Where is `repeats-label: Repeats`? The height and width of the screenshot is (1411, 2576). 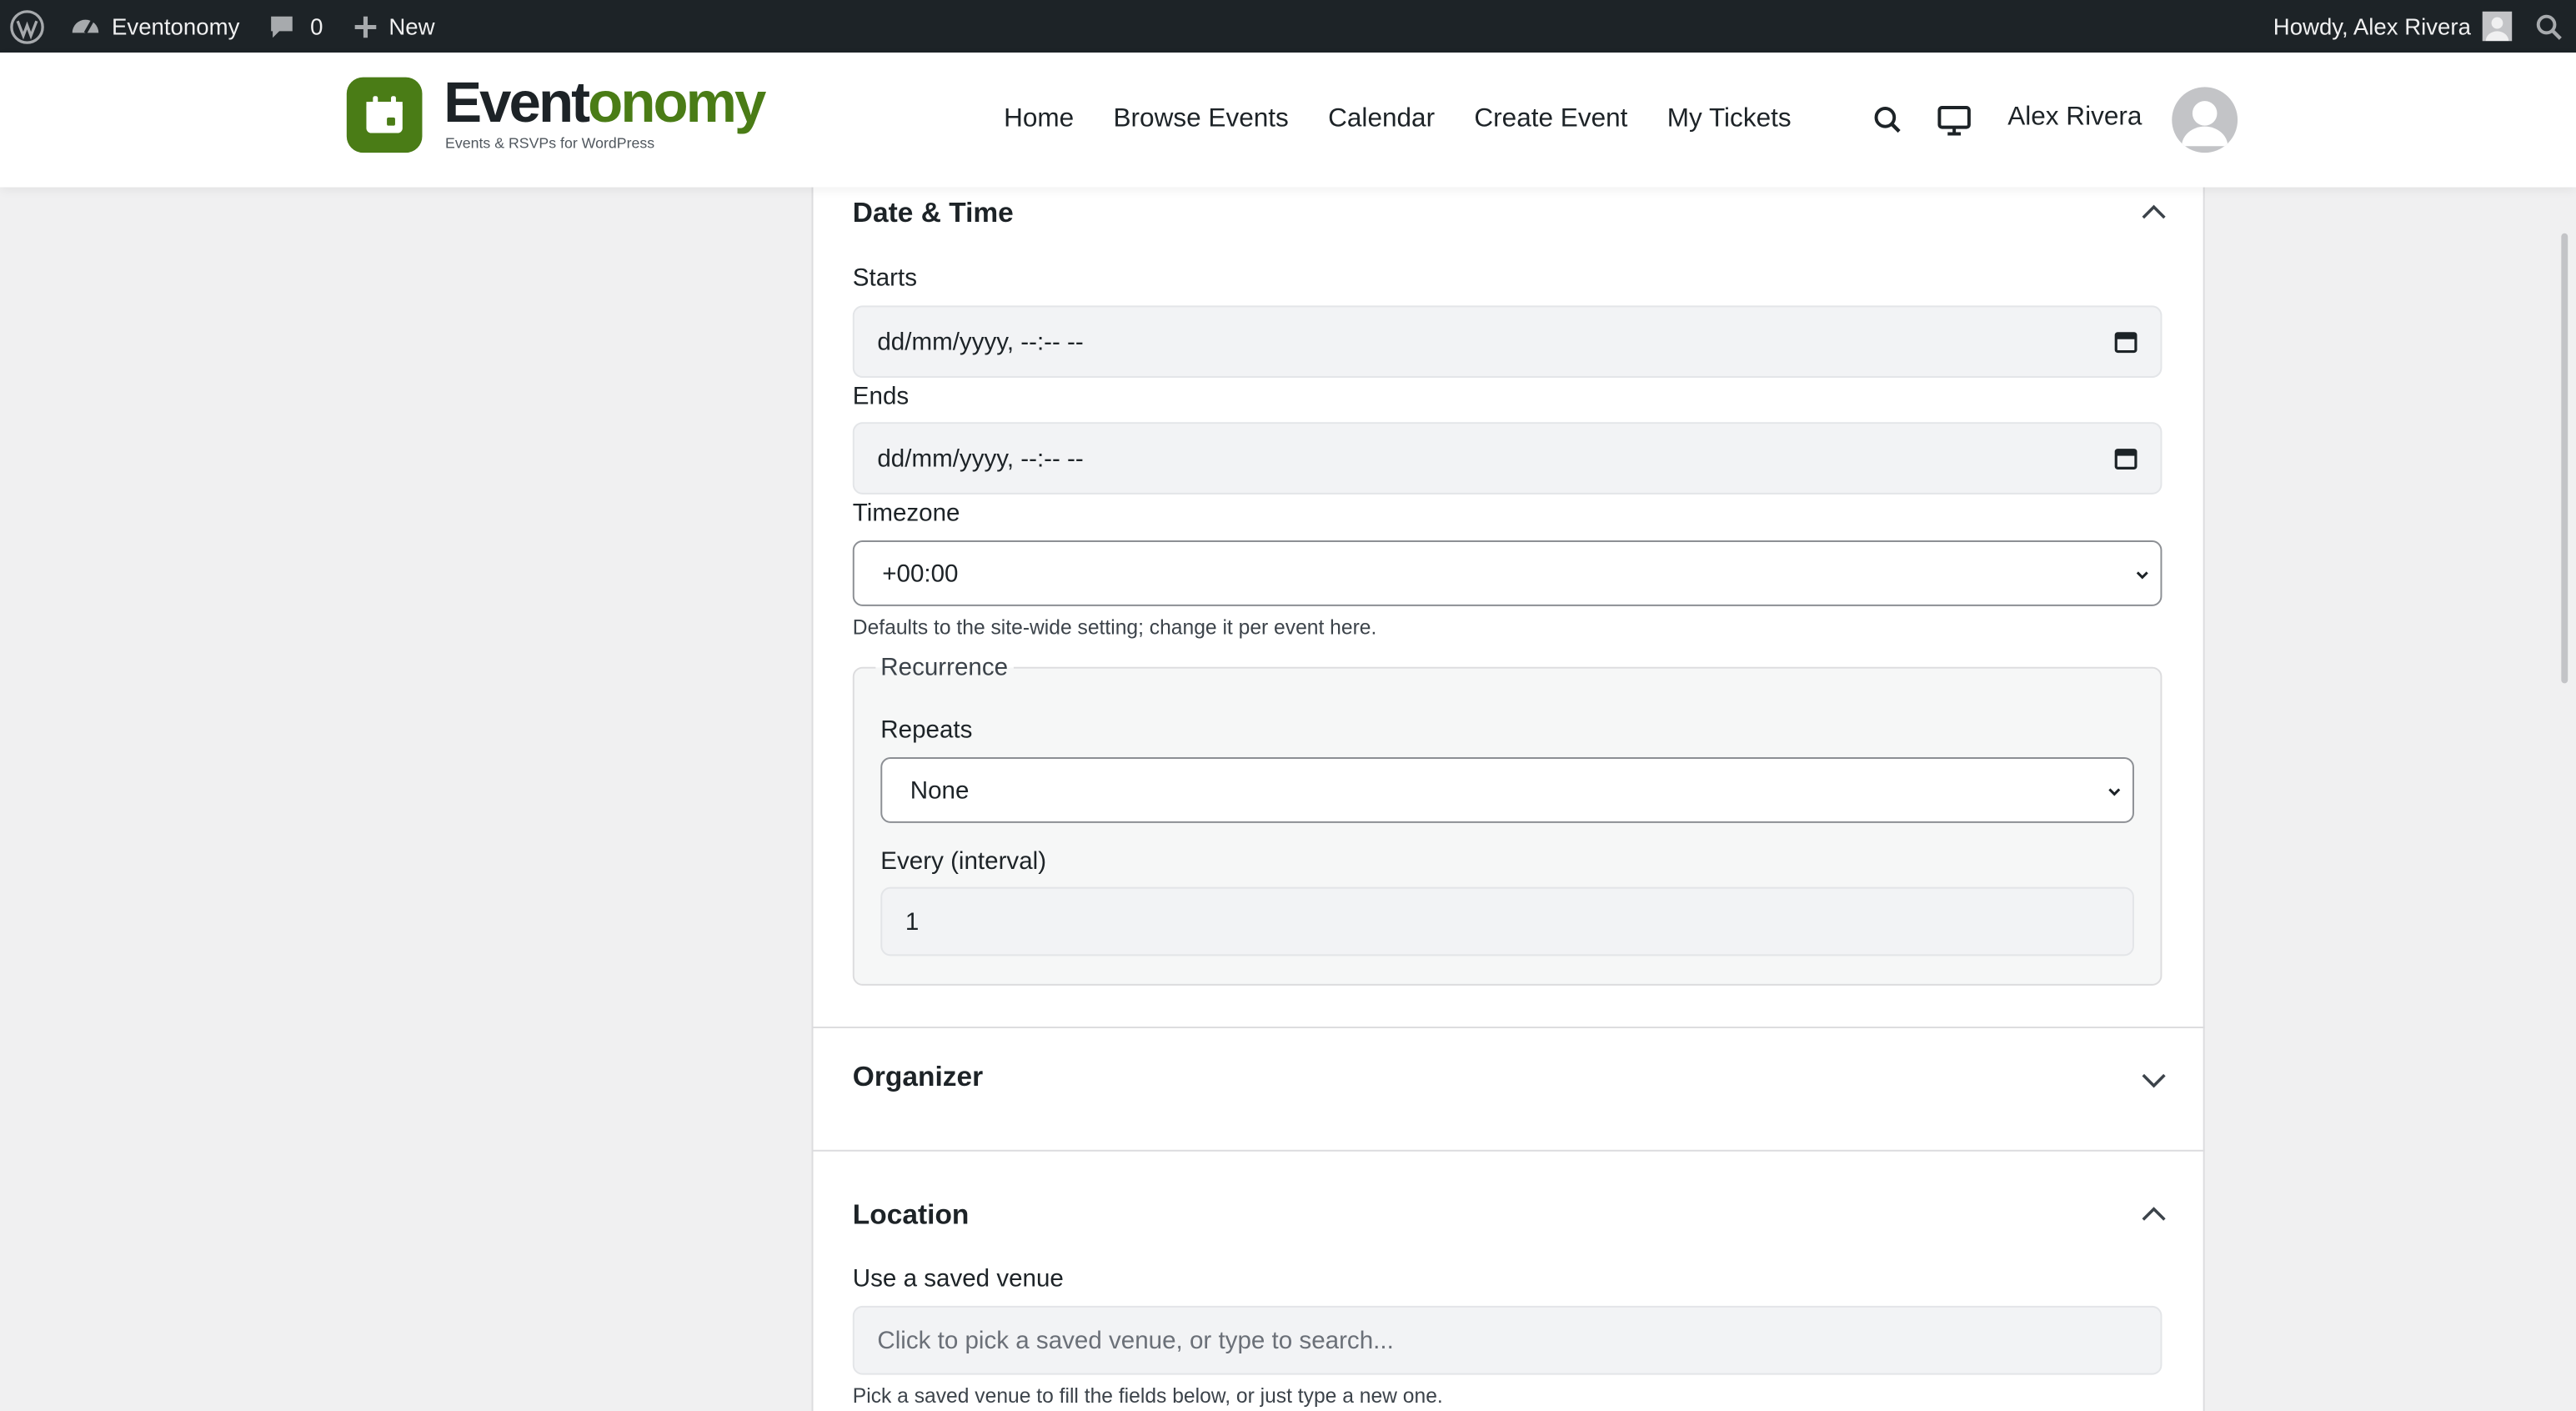 repeats-label: Repeats is located at coordinates (926, 730).